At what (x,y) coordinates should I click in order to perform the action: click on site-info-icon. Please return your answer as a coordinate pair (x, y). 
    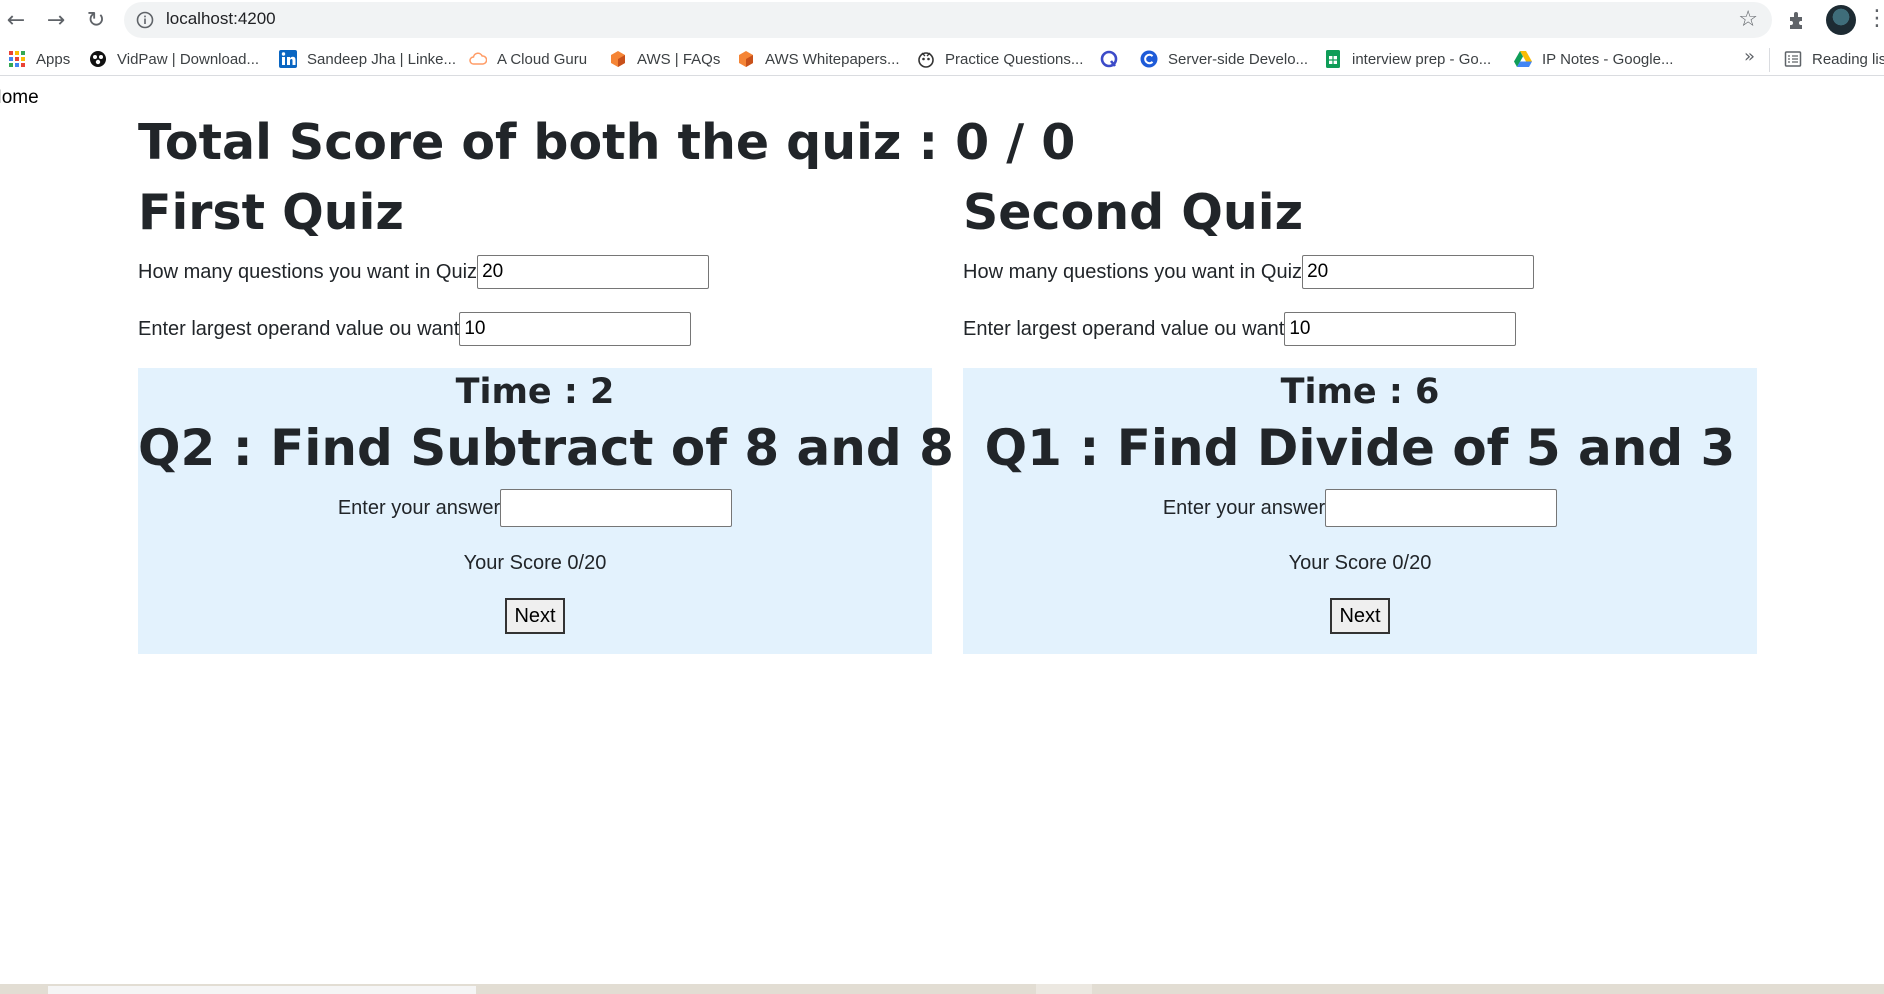
    Looking at the image, I should click on (145, 20).